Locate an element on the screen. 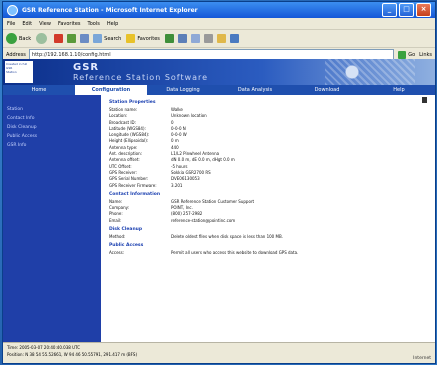 This screenshot has height=365, width=437. sidebar-item-disk-cleanup: Disk Cleanup is located at coordinates (52, 127).